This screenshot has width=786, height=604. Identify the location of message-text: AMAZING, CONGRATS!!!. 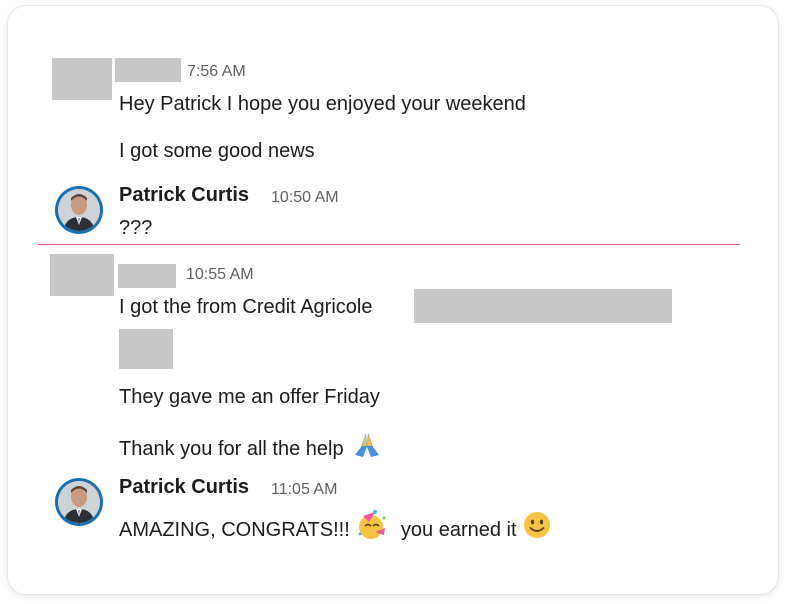
(234, 530).